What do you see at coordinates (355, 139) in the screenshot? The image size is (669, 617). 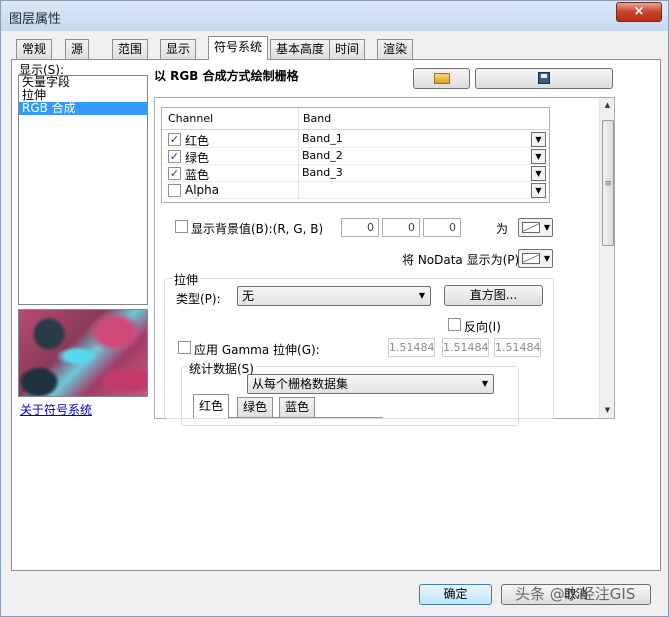 I see `table-row: ✓ 红色 Band_1 ▼` at bounding box center [355, 139].